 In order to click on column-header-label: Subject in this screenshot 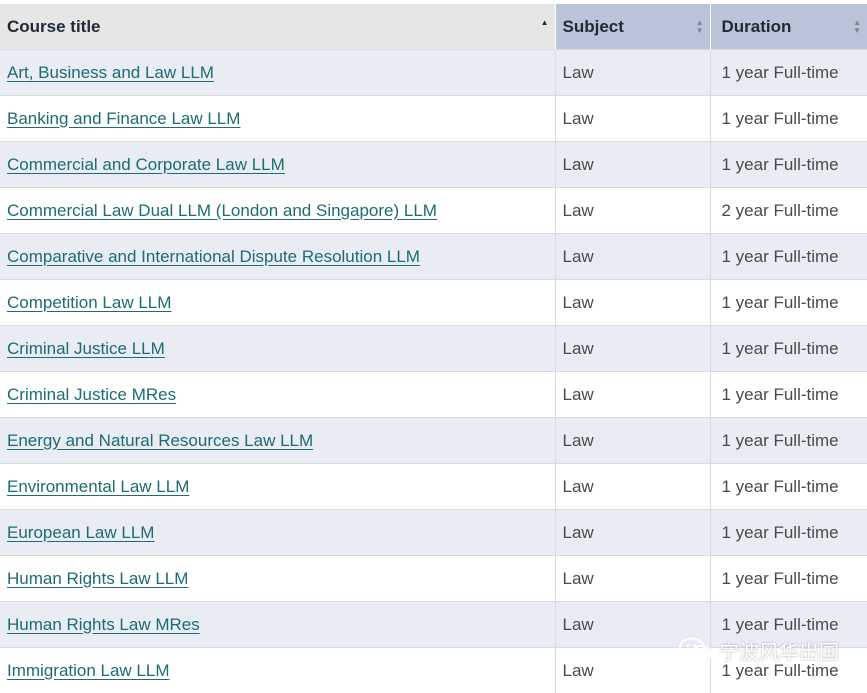, I will do `click(593, 26)`.